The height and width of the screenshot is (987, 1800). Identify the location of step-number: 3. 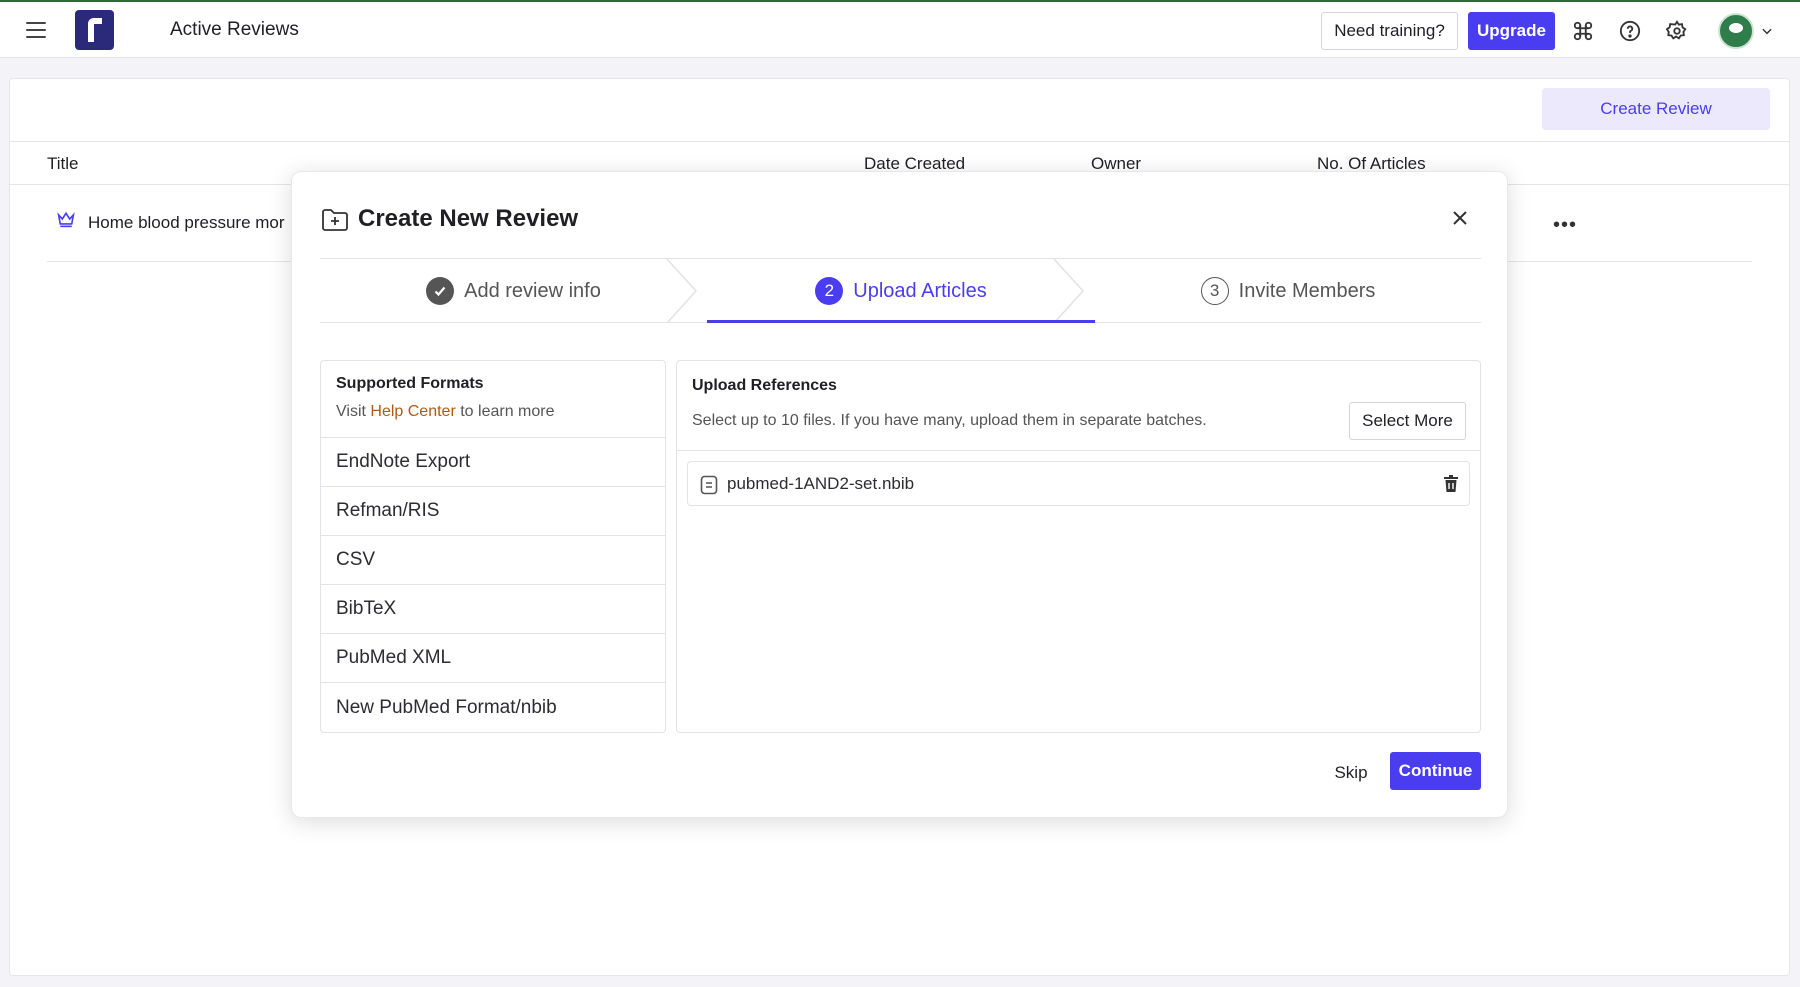
(1214, 291).